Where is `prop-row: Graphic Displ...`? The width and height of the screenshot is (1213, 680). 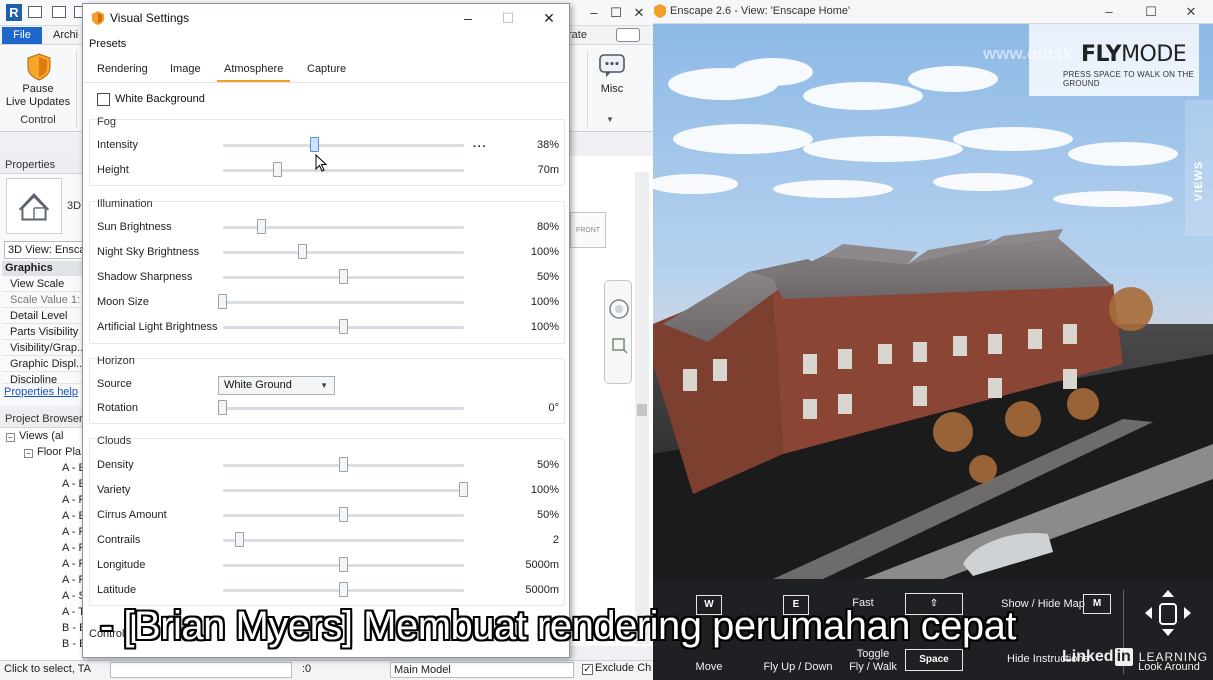 prop-row: Graphic Displ... is located at coordinates (43, 364).